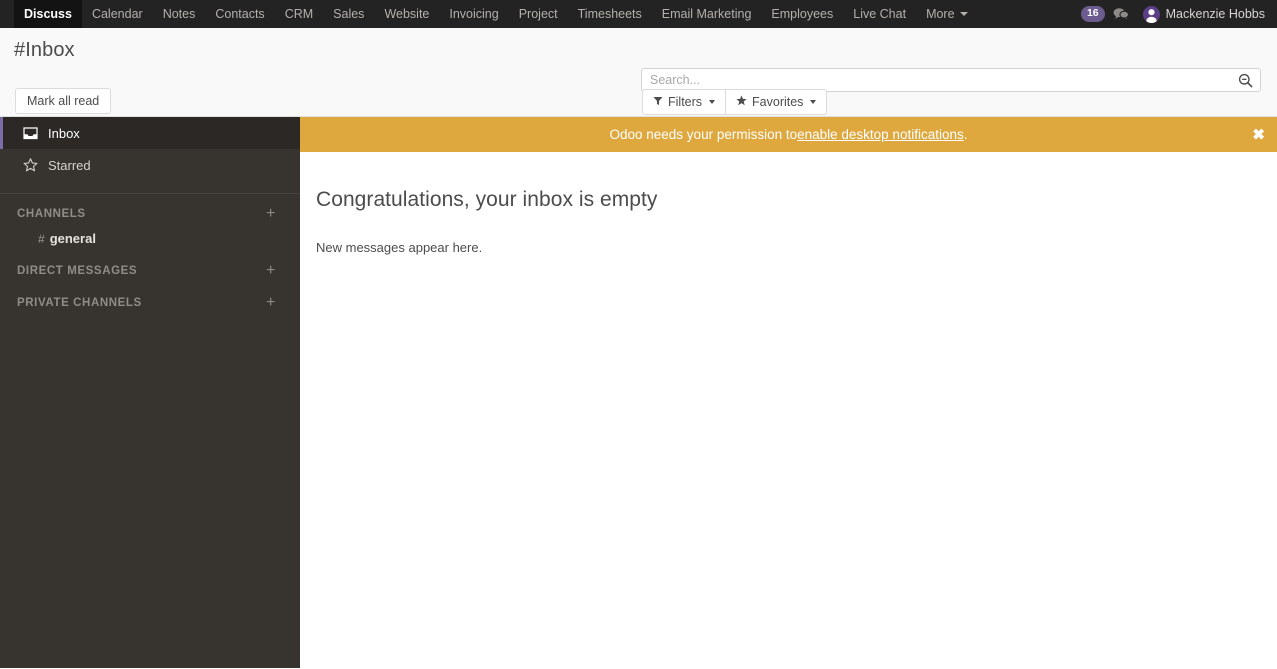 The image size is (1277, 669). Describe the element at coordinates (150, 299) in the screenshot. I see `sidebar-section-private-channels: PRIVATE CHANNELS +` at that location.